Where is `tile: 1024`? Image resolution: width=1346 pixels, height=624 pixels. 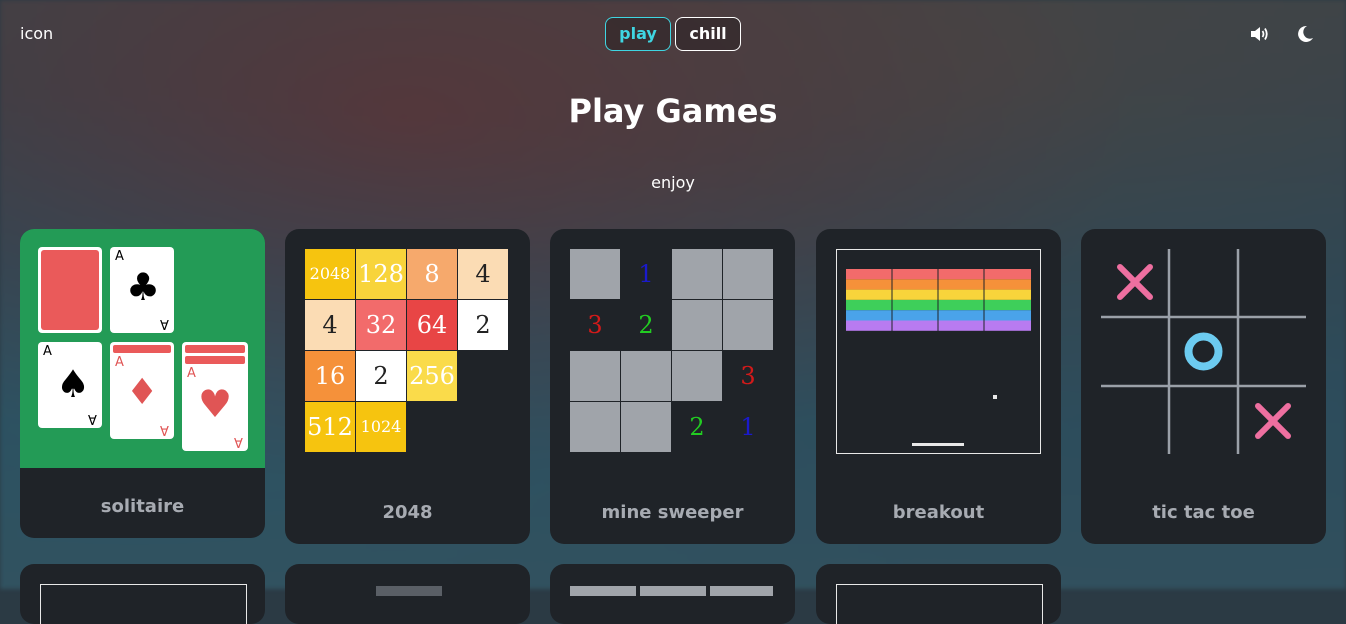 tile: 1024 is located at coordinates (381, 427).